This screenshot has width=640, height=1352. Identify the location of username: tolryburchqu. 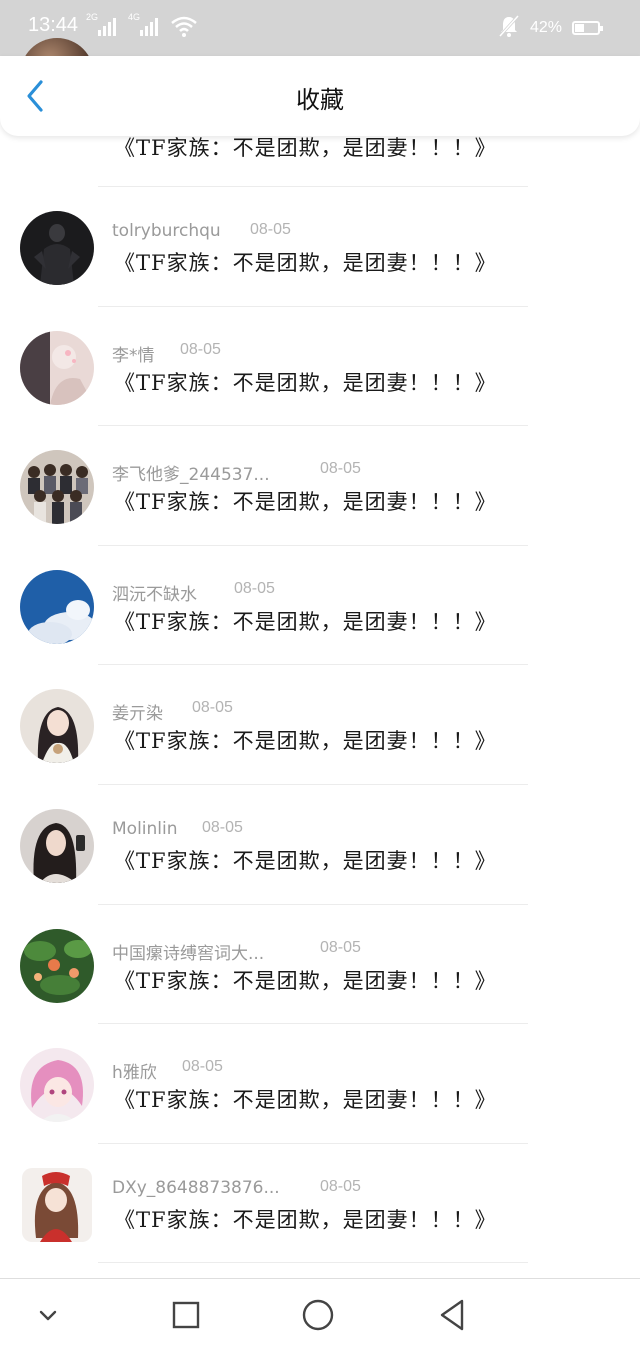
(166, 231).